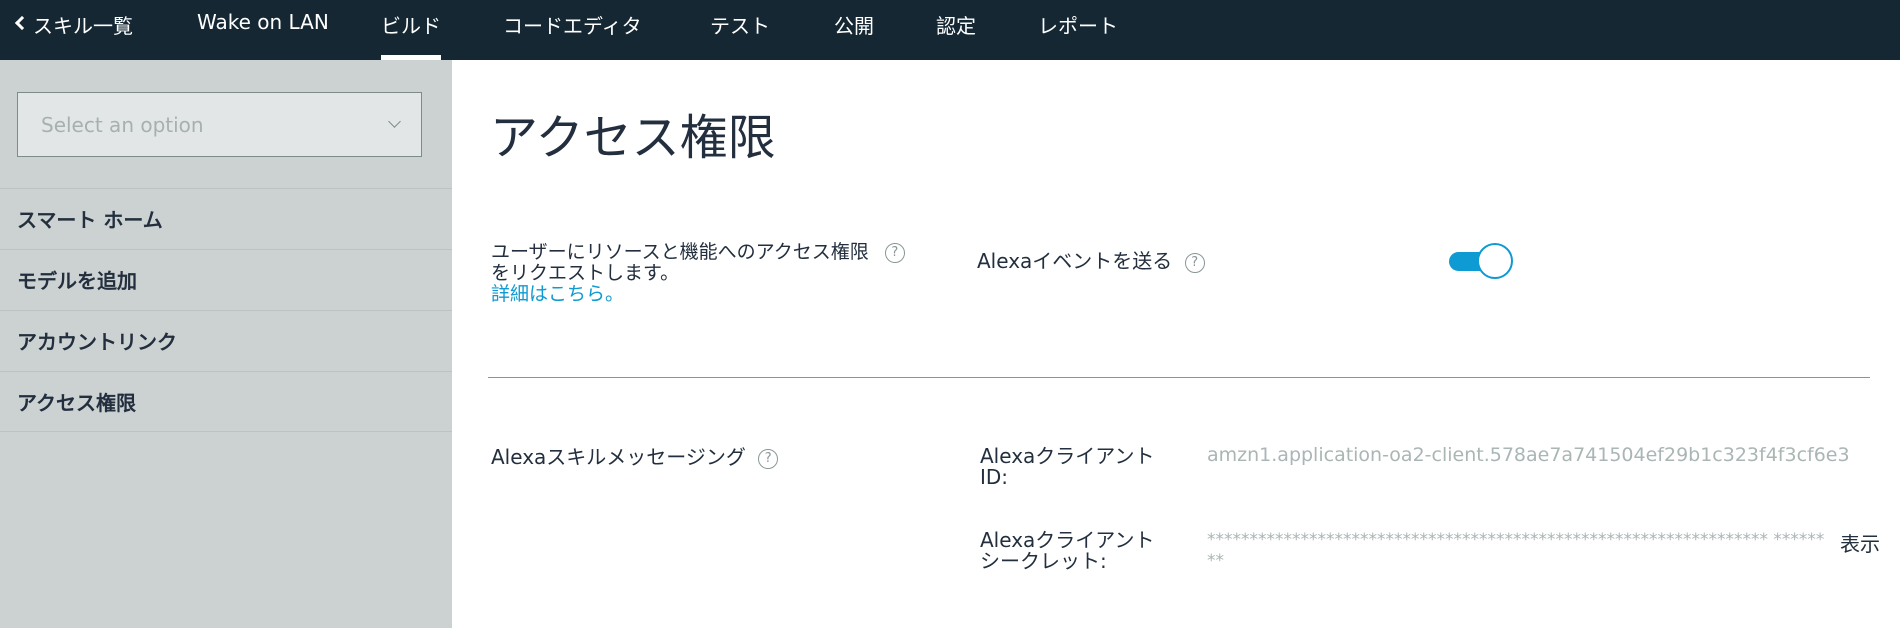  What do you see at coordinates (994, 477) in the screenshot?
I see `client-id-label-line-2: ID:` at bounding box center [994, 477].